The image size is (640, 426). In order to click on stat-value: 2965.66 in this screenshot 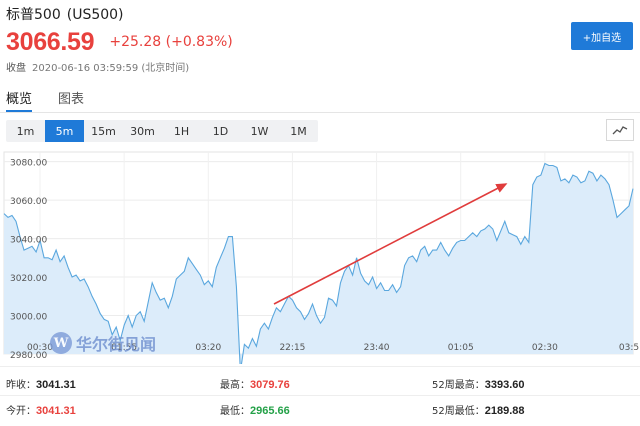, I will do `click(270, 411)`.